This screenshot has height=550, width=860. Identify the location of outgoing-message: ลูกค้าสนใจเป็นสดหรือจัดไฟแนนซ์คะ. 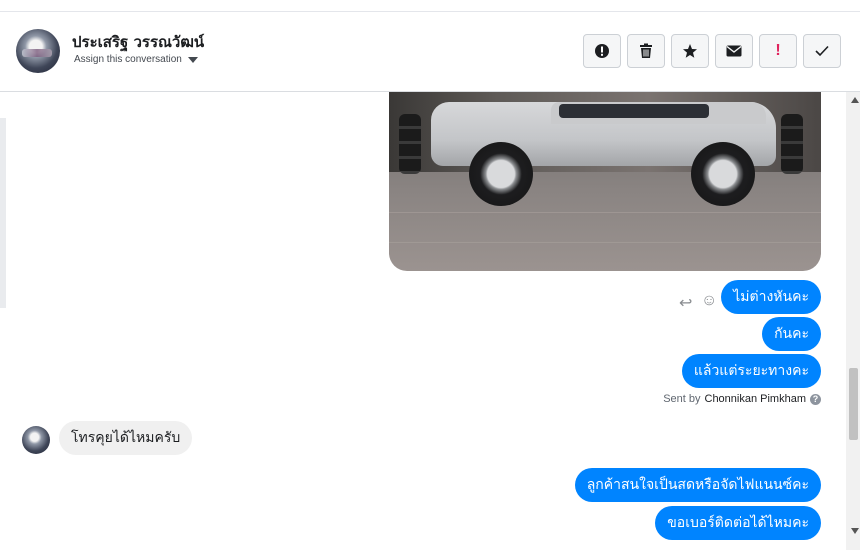
(697, 485).